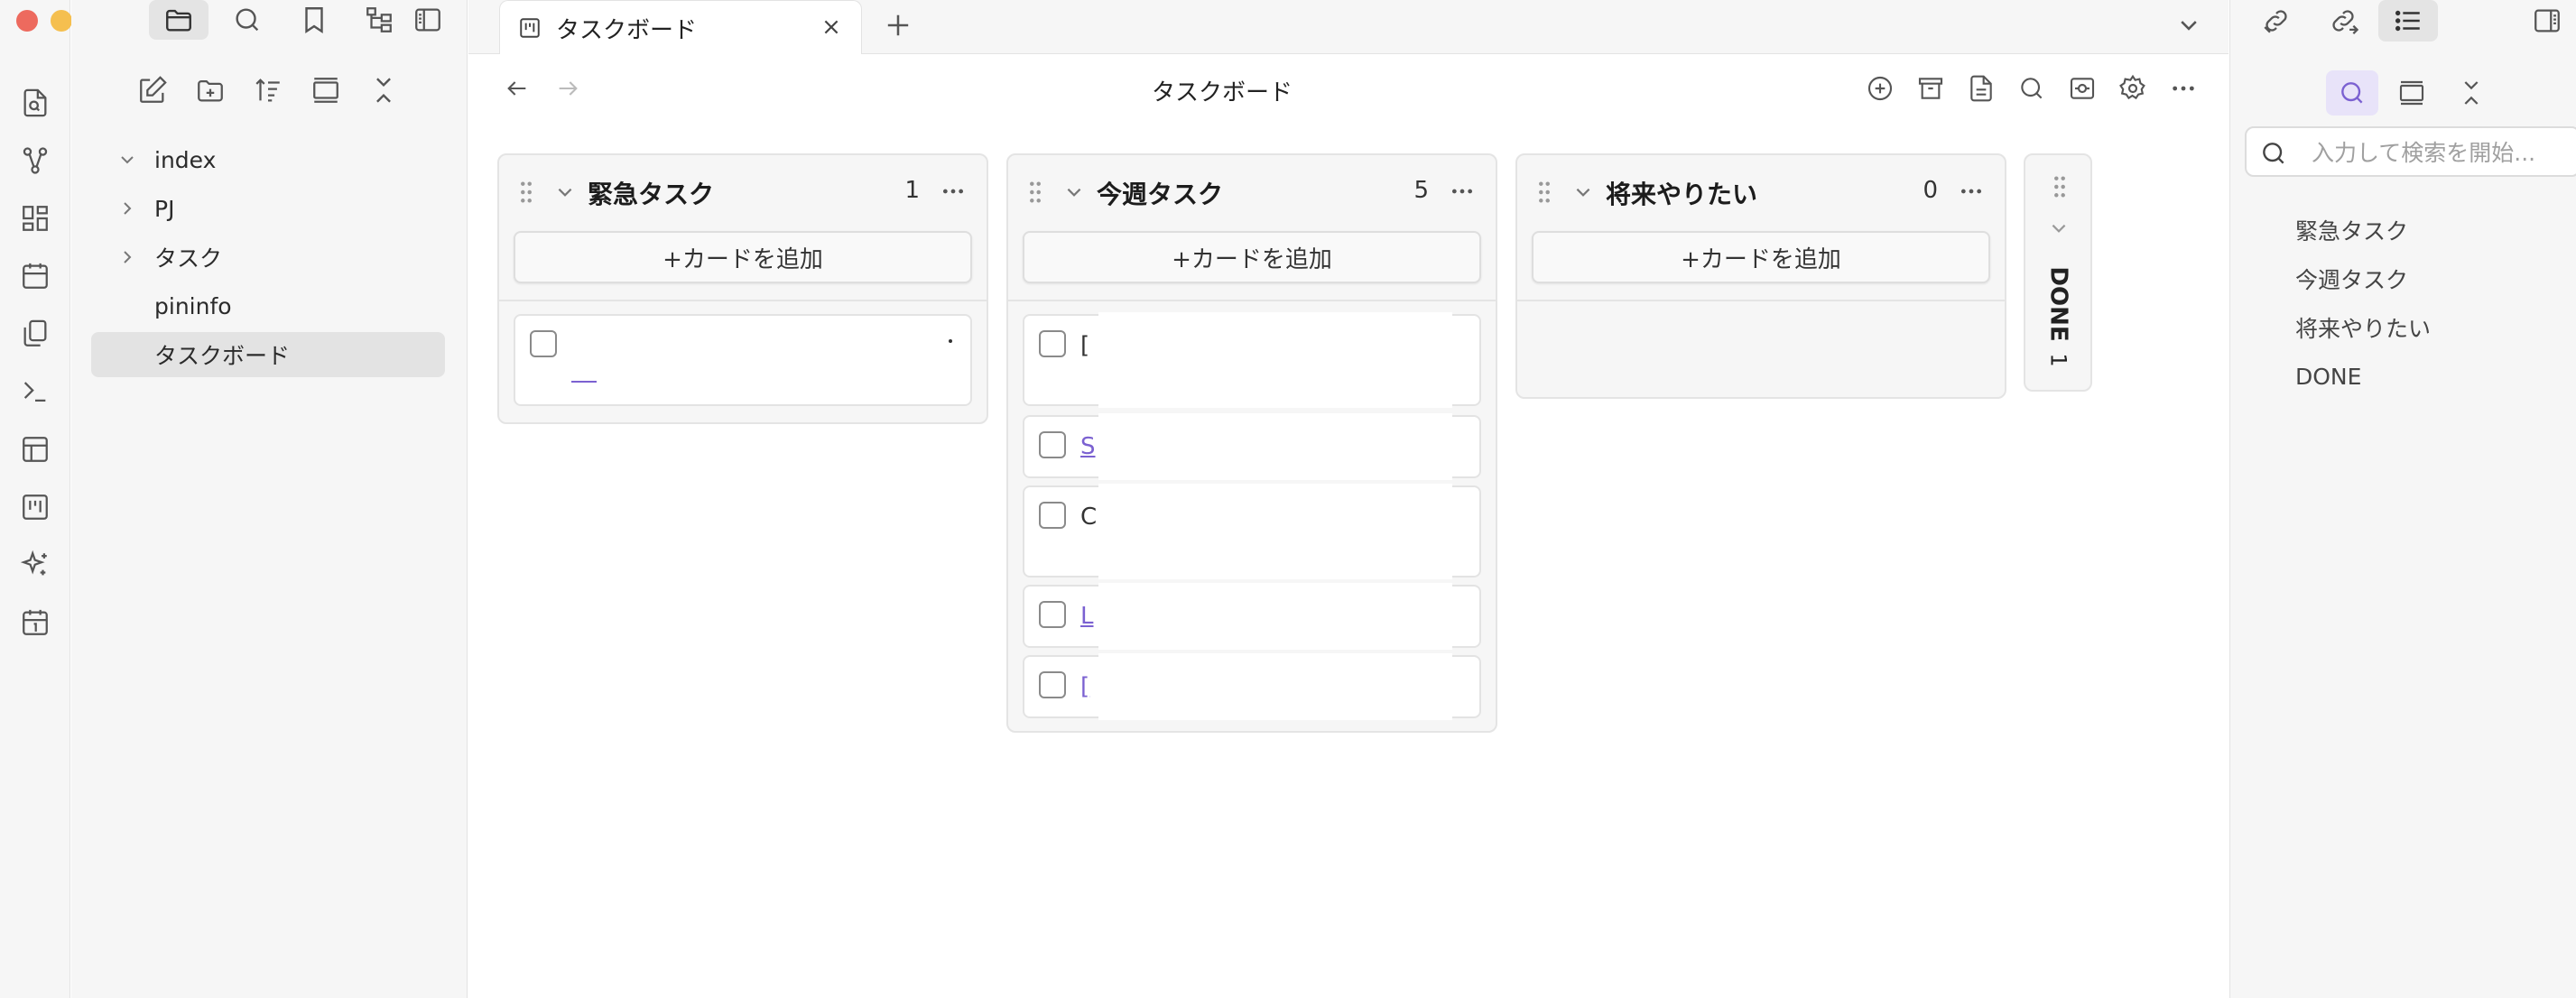 Image resolution: width=2576 pixels, height=998 pixels. I want to click on left-ribbon, so click(53, 499).